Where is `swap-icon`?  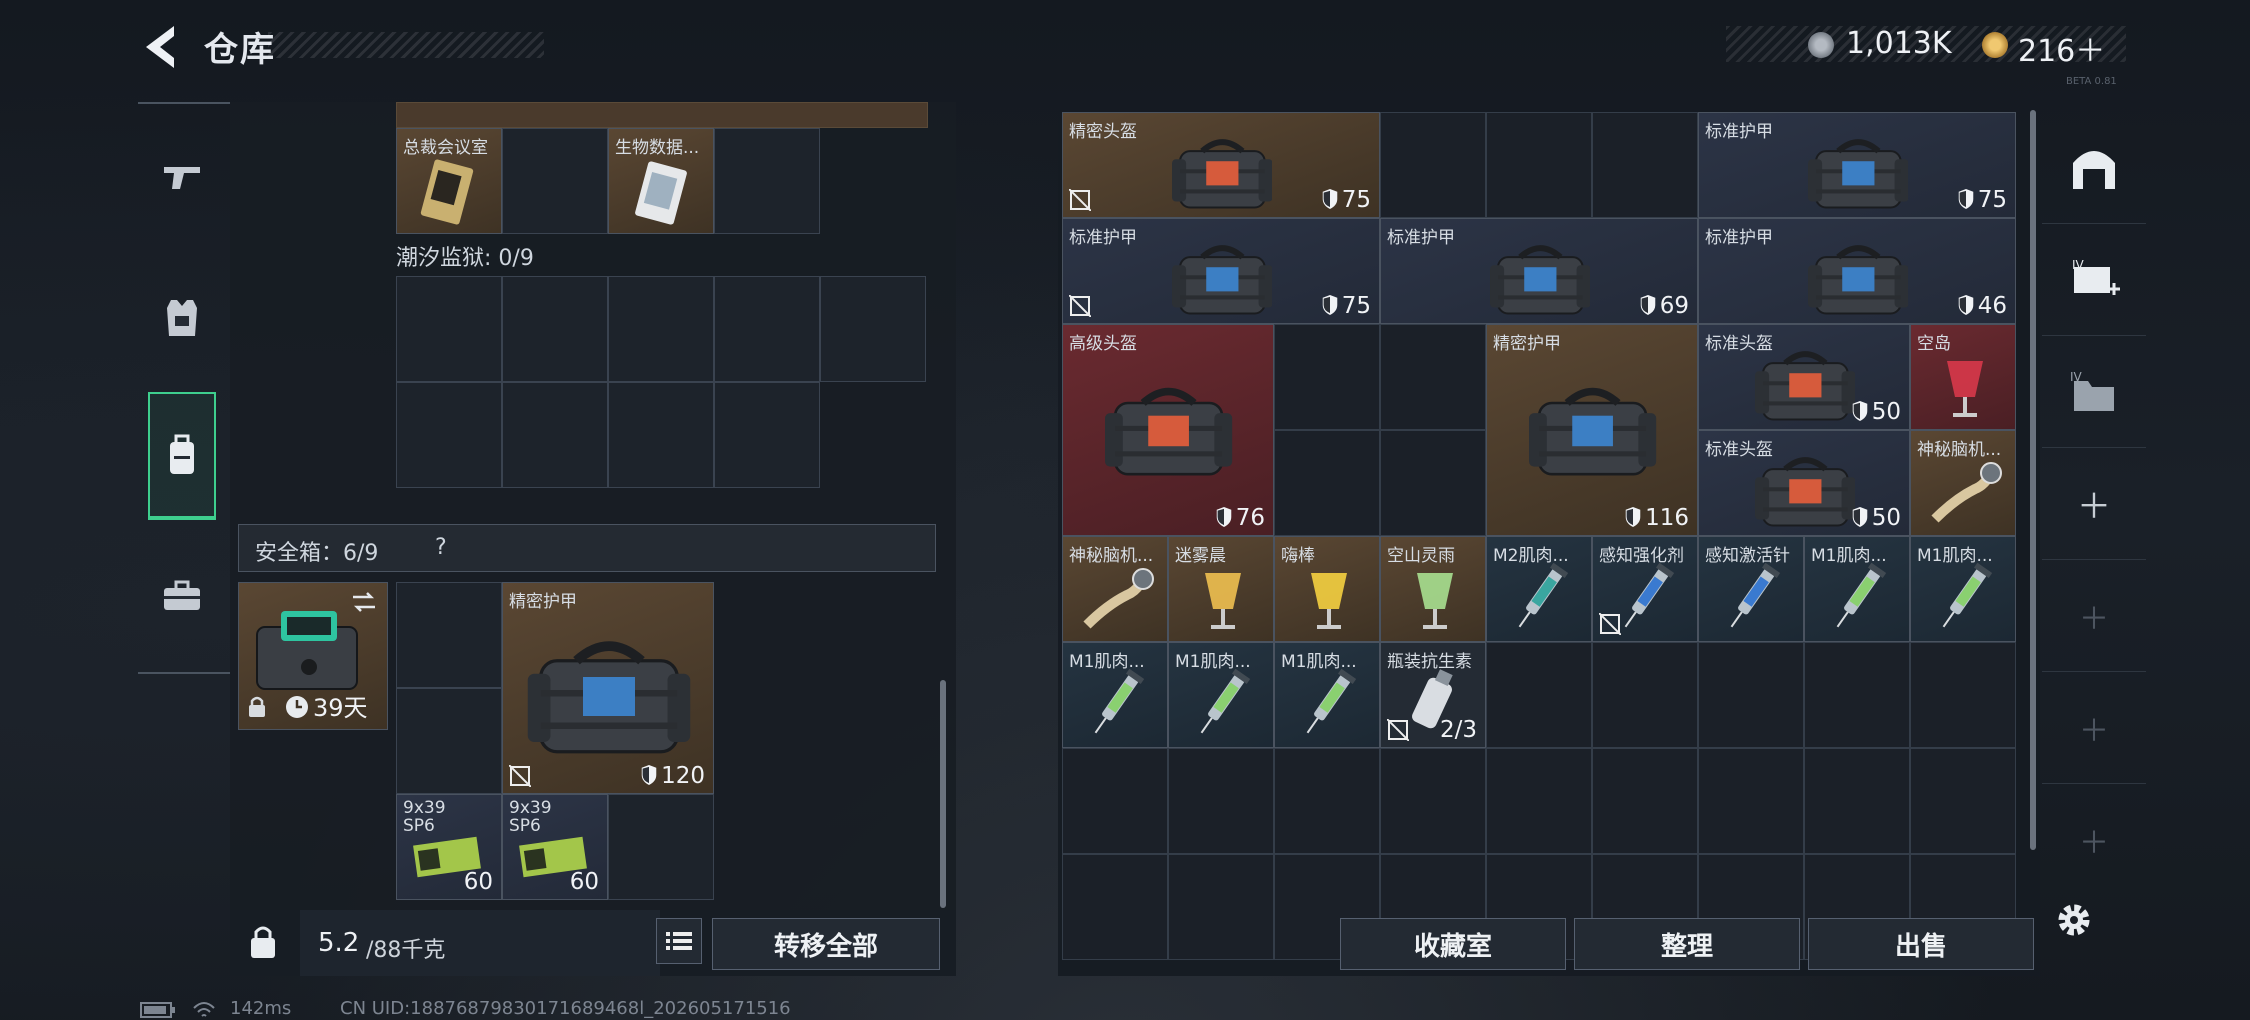
swap-icon is located at coordinates (364, 602).